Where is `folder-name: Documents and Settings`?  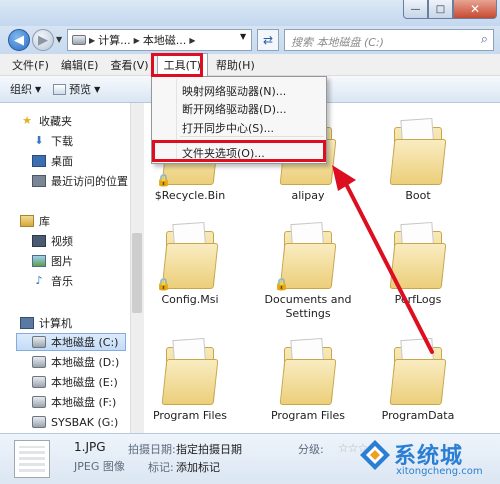
folder-name: Documents and Settings is located at coordinates (308, 306).